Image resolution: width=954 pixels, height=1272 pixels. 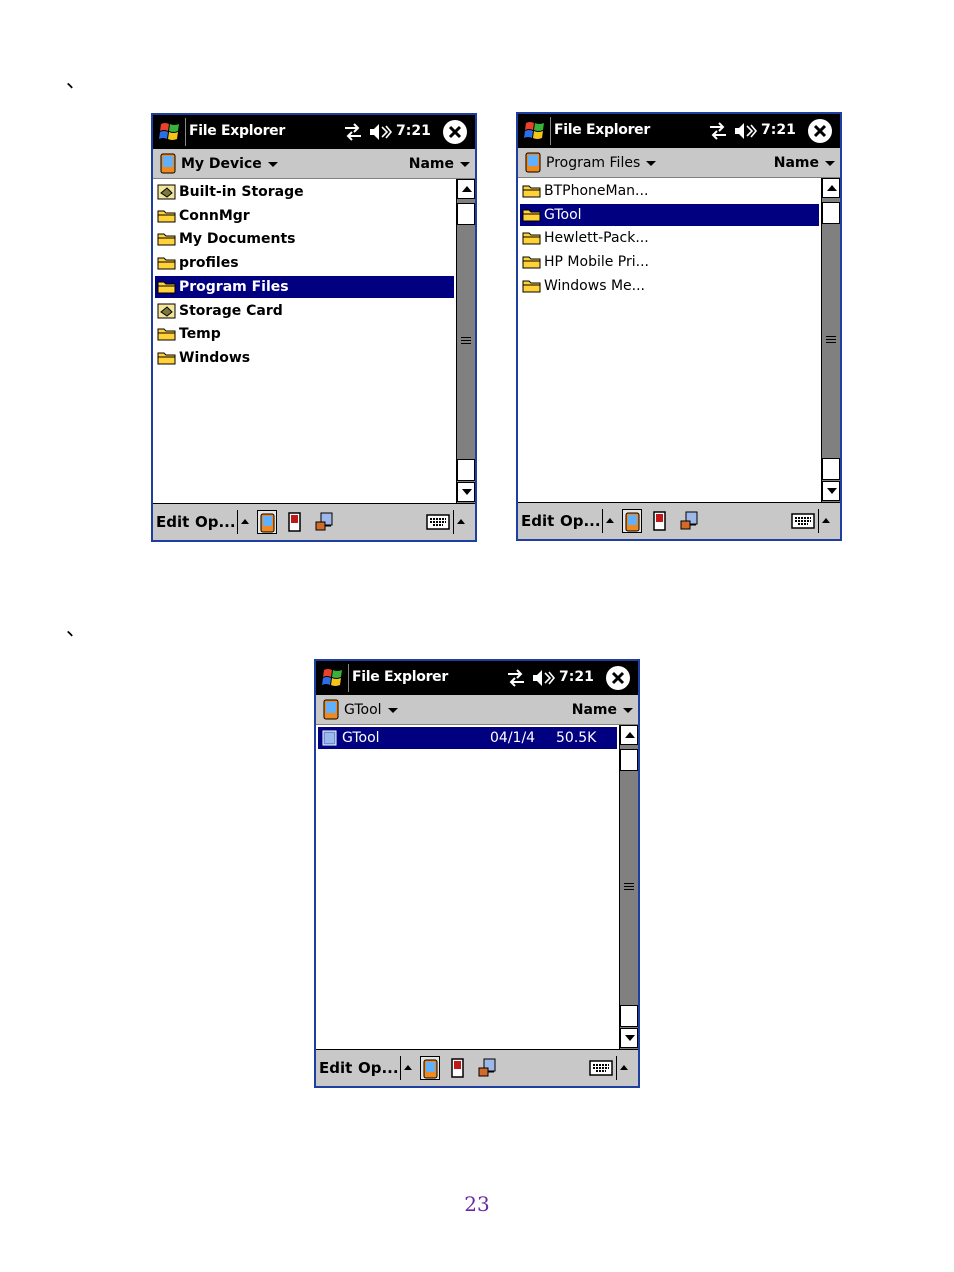 I want to click on list-item: Windows, so click(x=304, y=358).